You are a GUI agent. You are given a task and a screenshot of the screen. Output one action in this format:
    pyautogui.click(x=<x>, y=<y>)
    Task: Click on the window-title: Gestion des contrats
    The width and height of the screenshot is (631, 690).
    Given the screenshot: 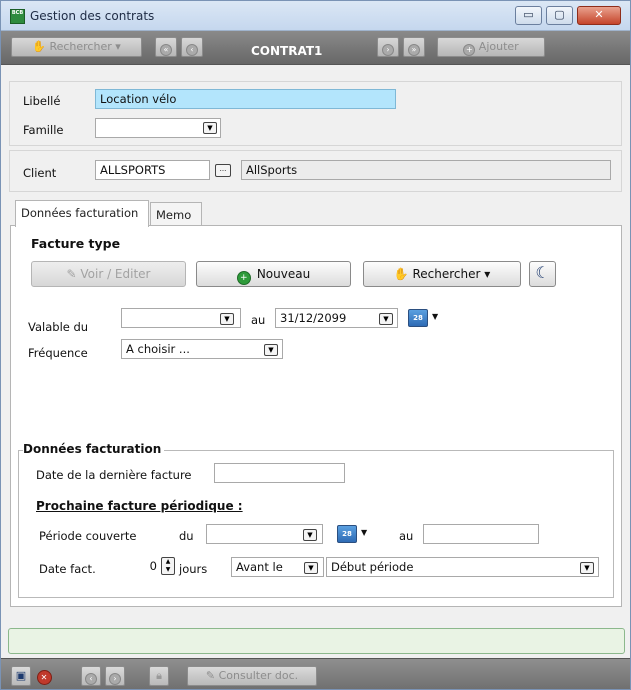 What is the action you would take?
    pyautogui.click(x=92, y=16)
    